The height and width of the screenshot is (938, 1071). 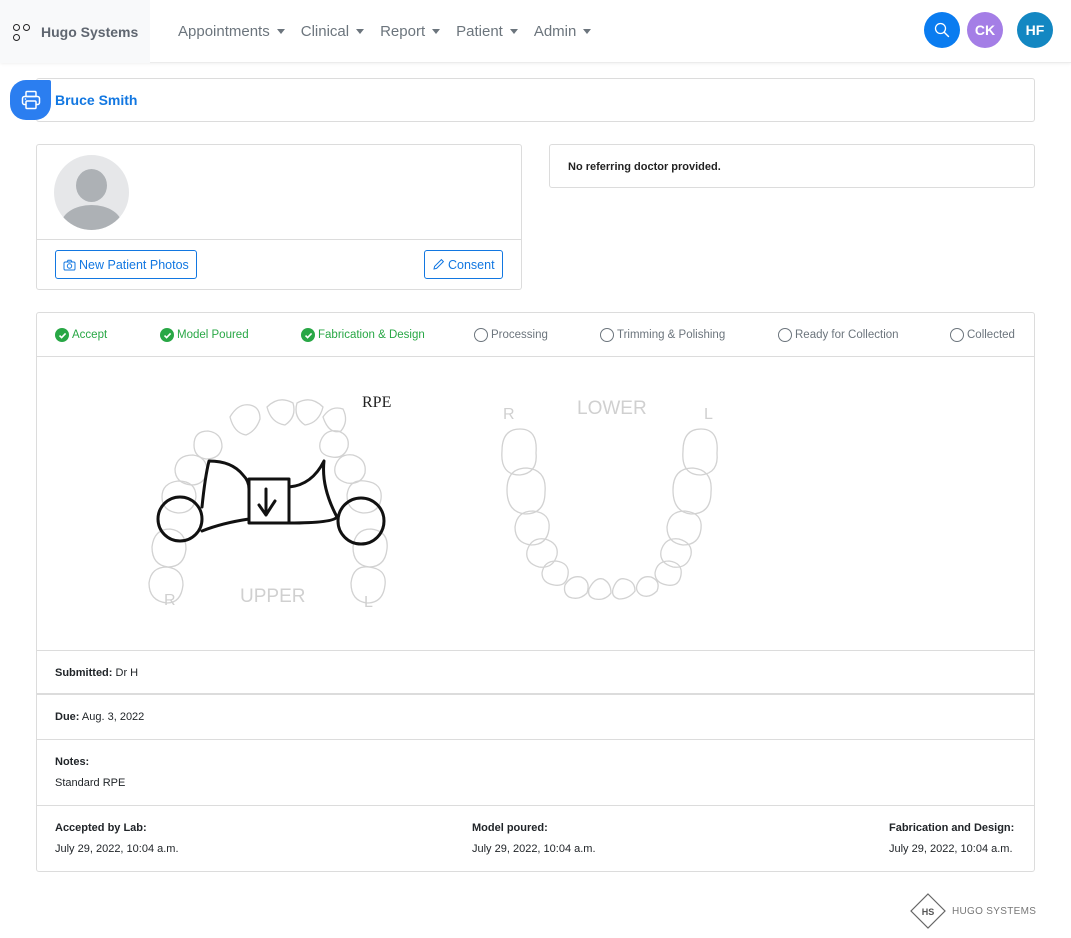 I want to click on menu-label: Patient, so click(x=479, y=31).